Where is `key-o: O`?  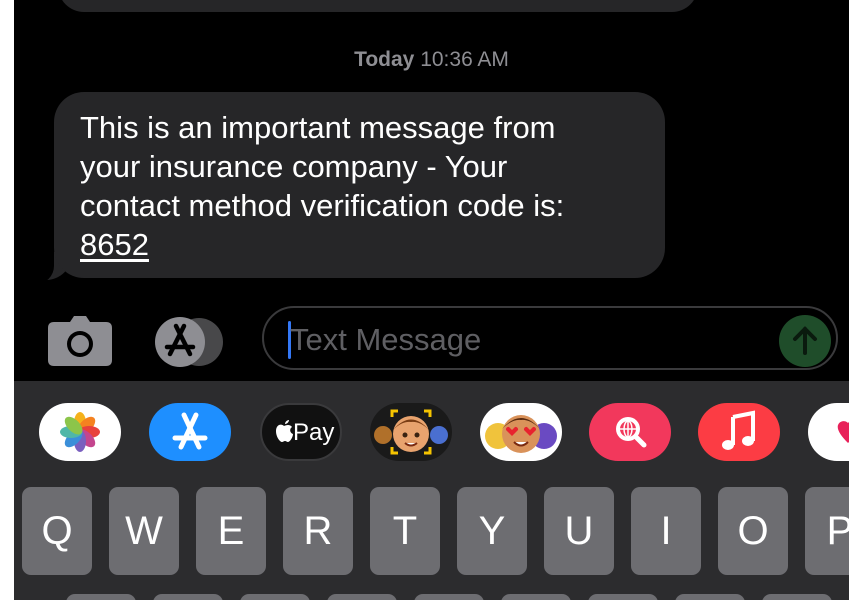
key-o: O is located at coordinates (753, 531).